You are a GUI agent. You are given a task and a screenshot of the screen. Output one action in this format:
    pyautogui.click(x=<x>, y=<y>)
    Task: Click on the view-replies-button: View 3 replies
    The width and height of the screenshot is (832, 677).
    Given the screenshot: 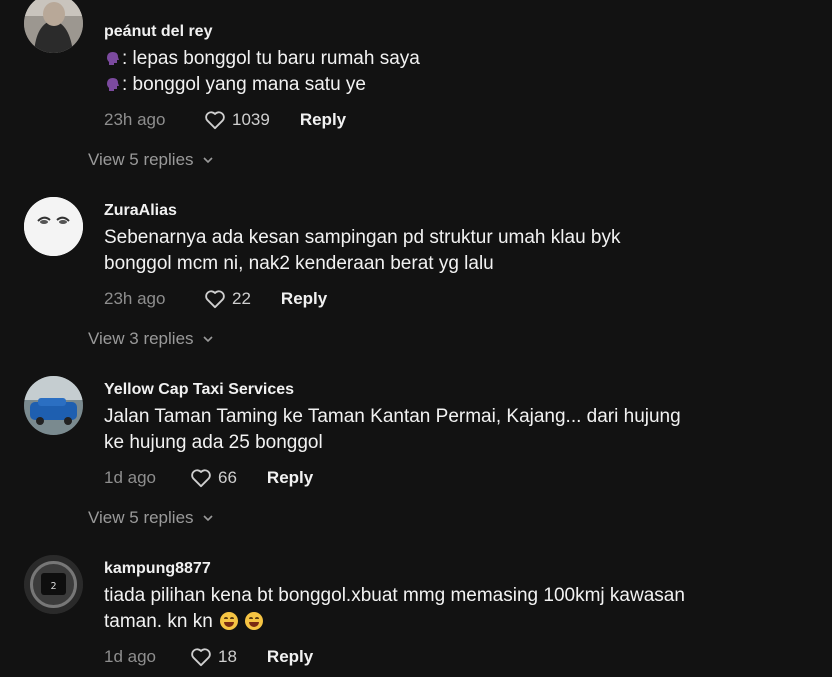 What is the action you would take?
    pyautogui.click(x=151, y=339)
    